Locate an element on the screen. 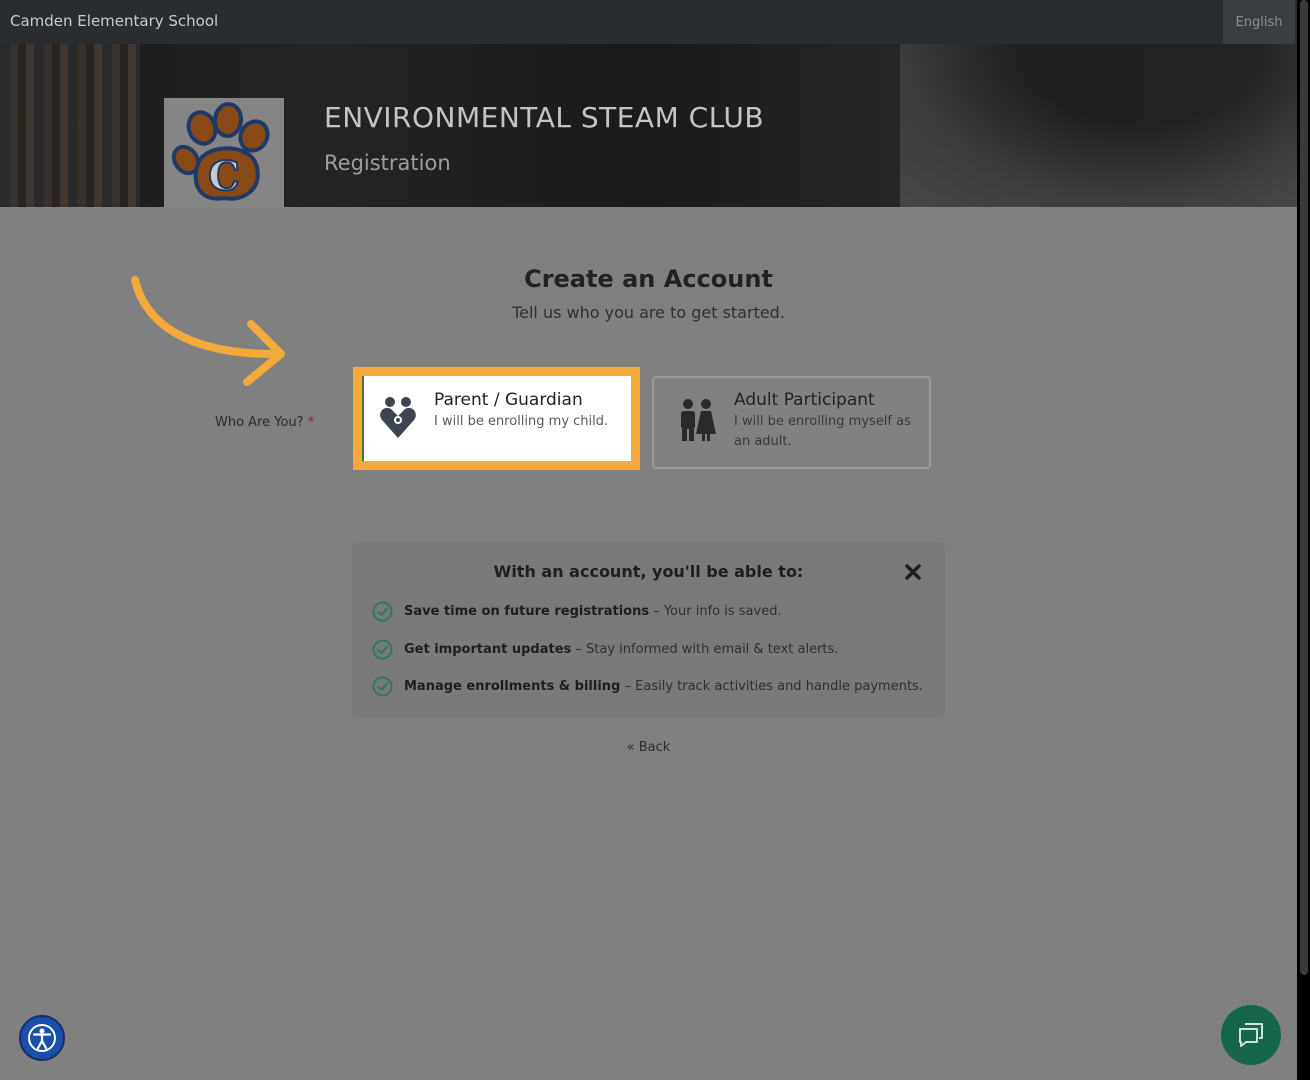 The image size is (1310, 1080). benefit-strong: Get important updates is located at coordinates (488, 649).